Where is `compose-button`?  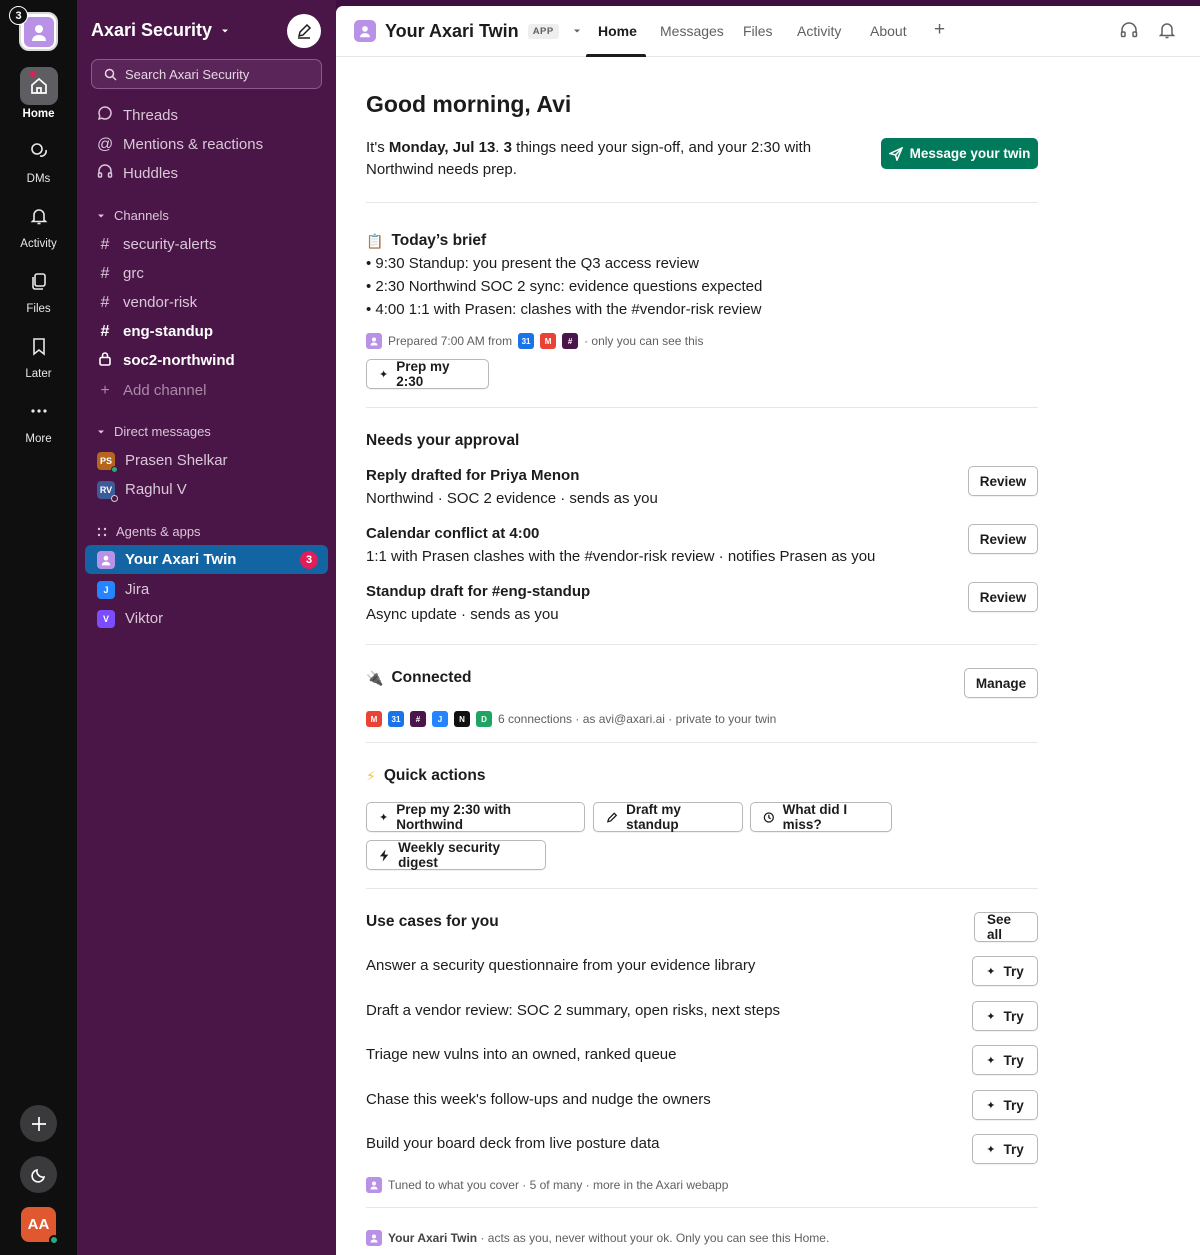
compose-button is located at coordinates (304, 31).